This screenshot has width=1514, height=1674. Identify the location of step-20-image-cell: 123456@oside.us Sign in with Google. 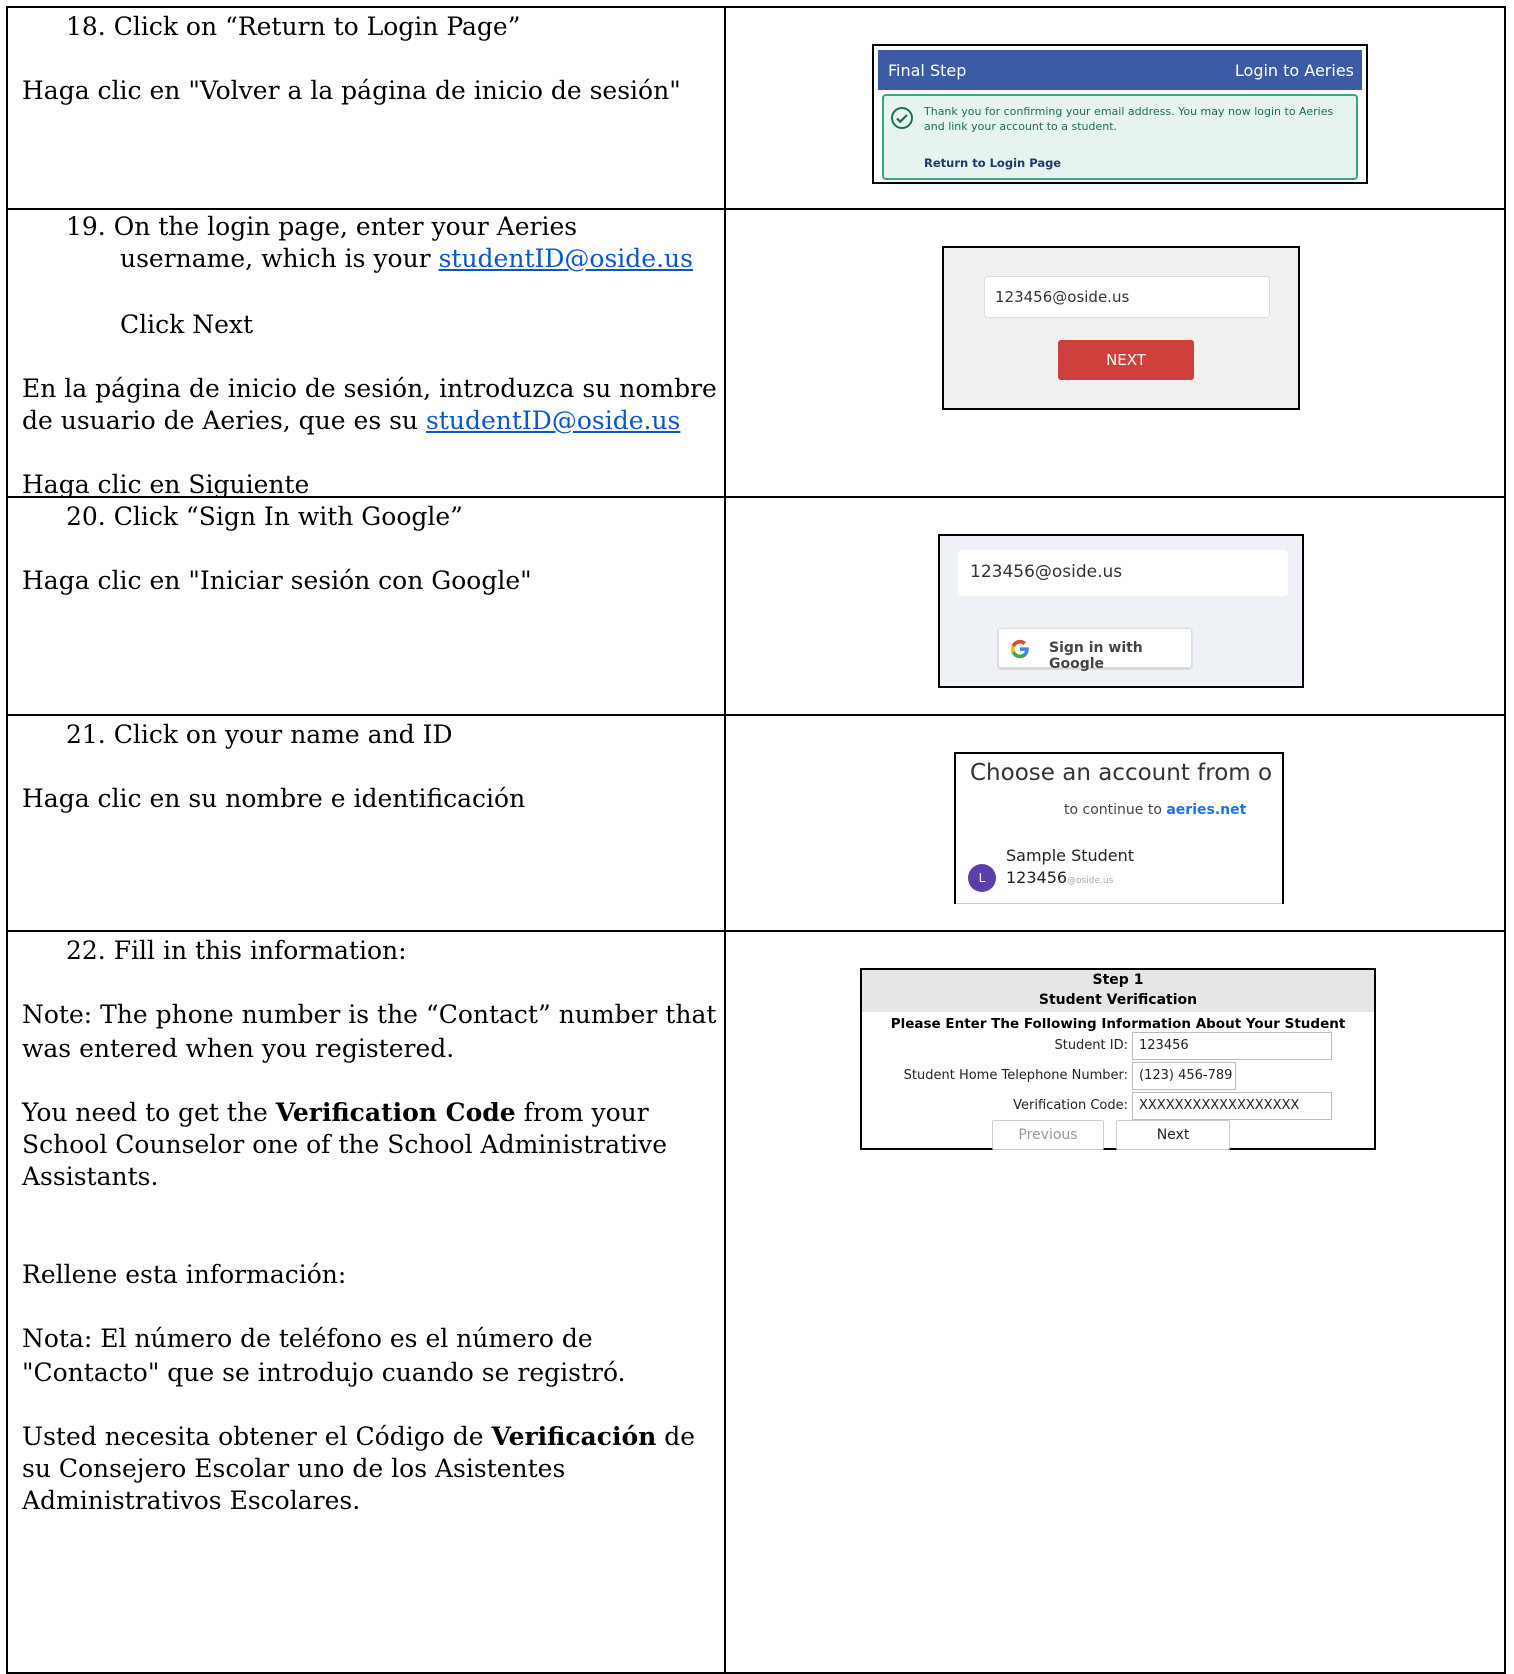
(1116, 606).